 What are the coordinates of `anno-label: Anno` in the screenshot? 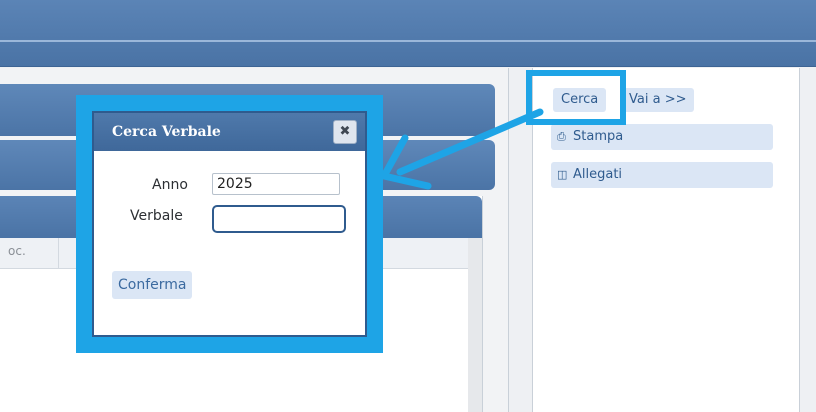 It's located at (170, 185).